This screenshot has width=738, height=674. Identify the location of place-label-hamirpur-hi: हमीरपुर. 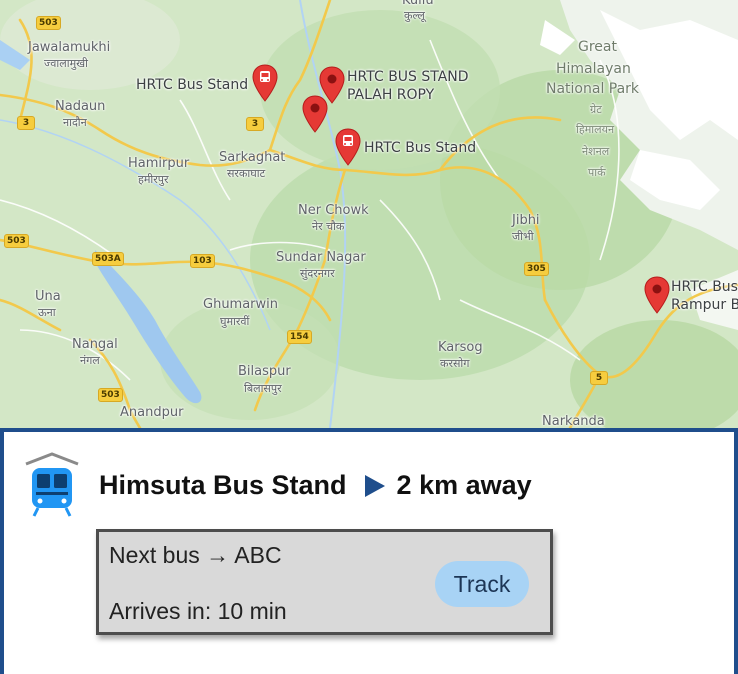
(153, 179).